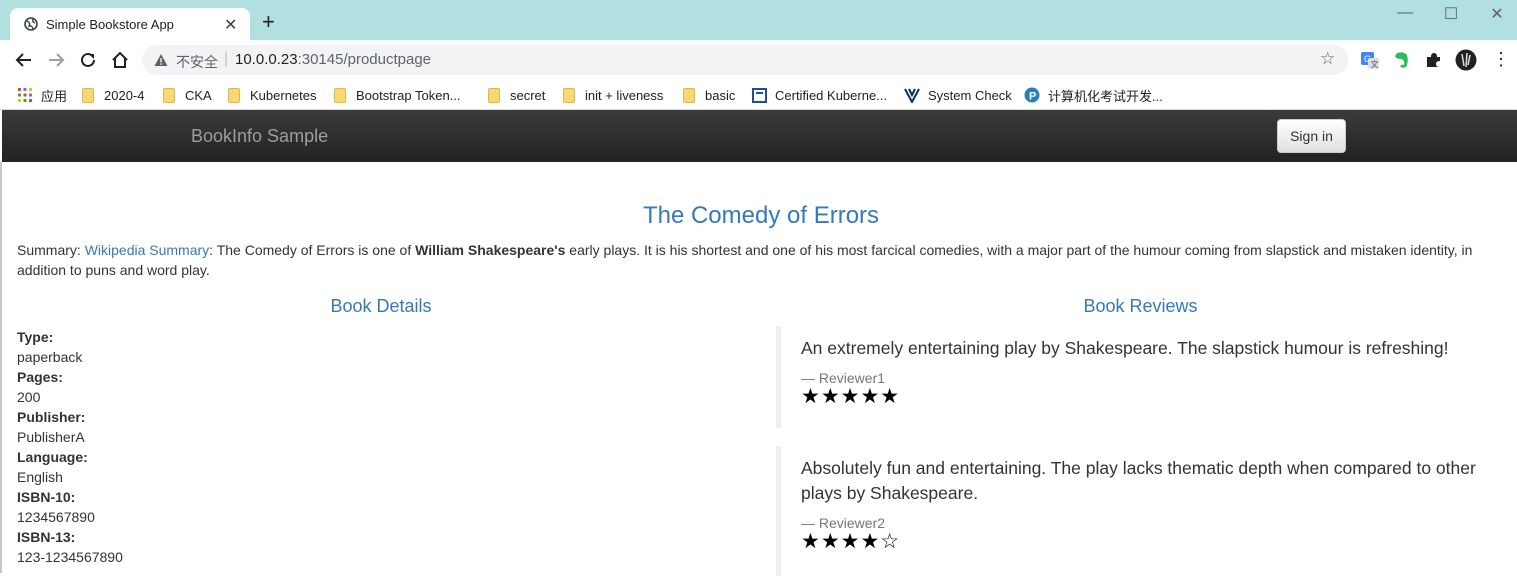 This screenshot has height=576, width=1517. I want to click on apps-grid-icon, so click(25, 95).